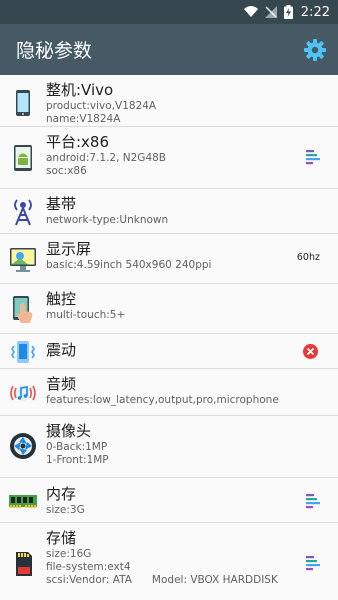 This screenshot has height=600, width=338. I want to click on item-line: android:7.1.2, N2G48B, so click(106, 158).